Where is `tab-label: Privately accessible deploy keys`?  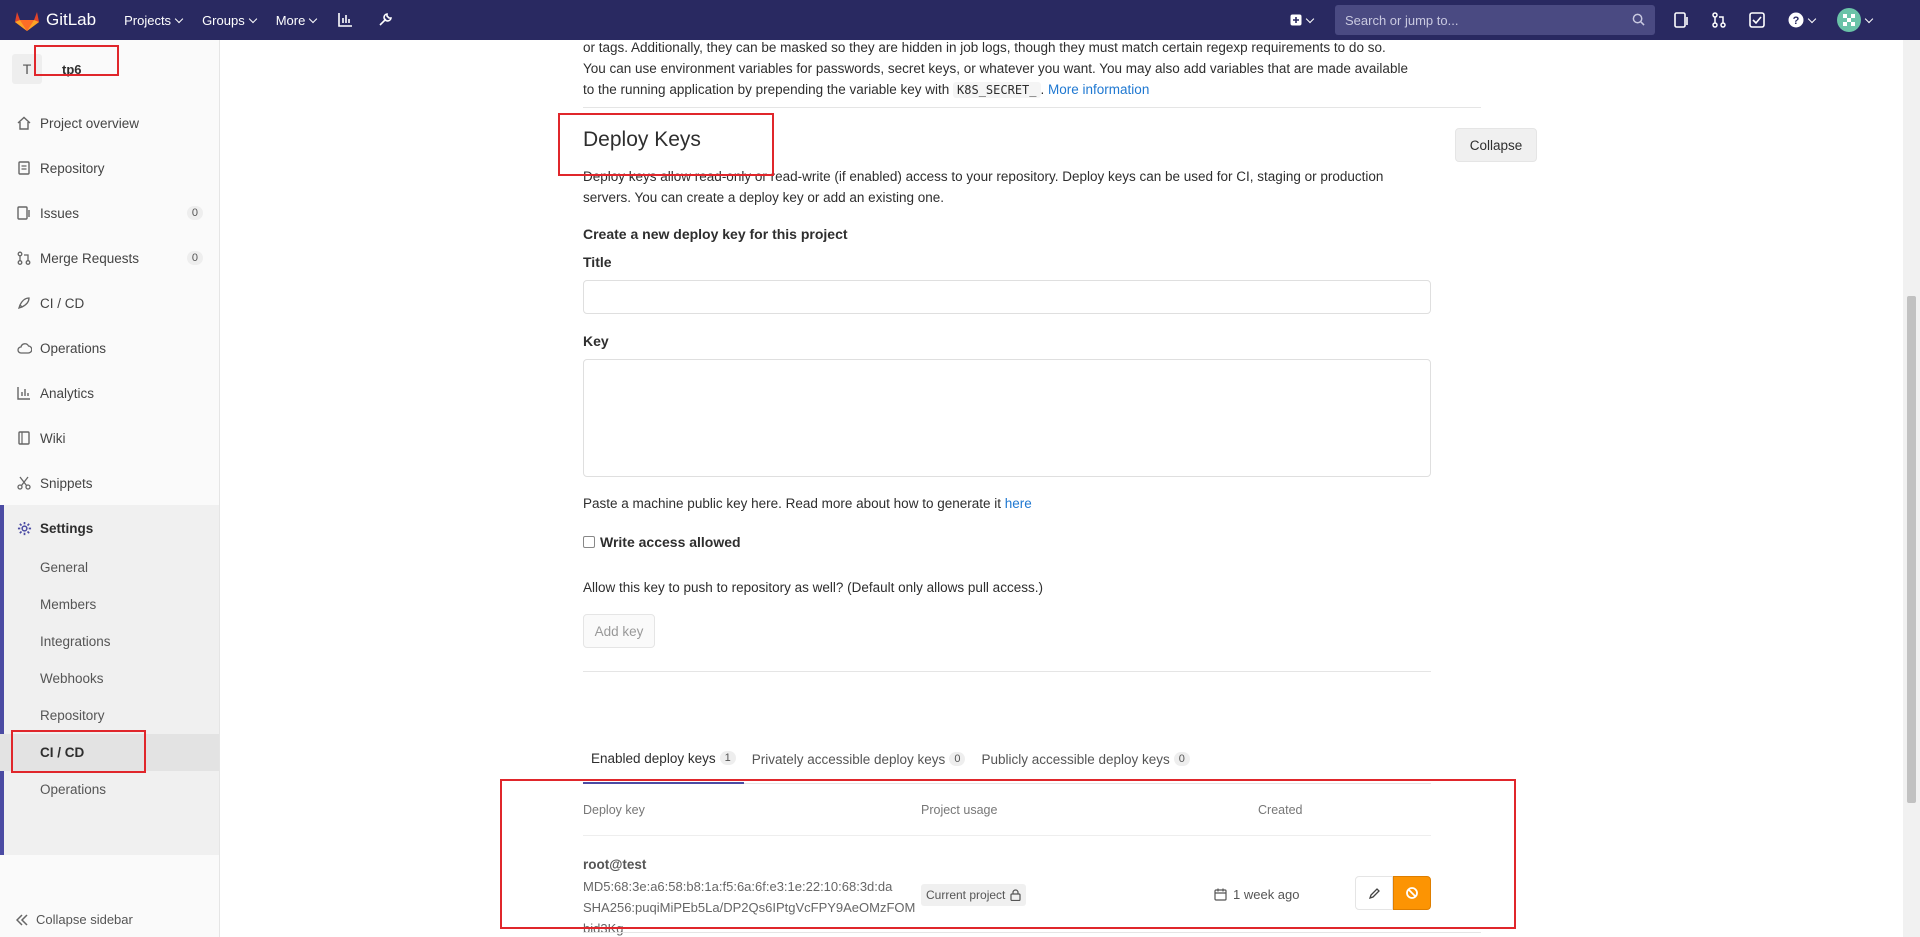 tab-label: Privately accessible deploy keys is located at coordinates (848, 759).